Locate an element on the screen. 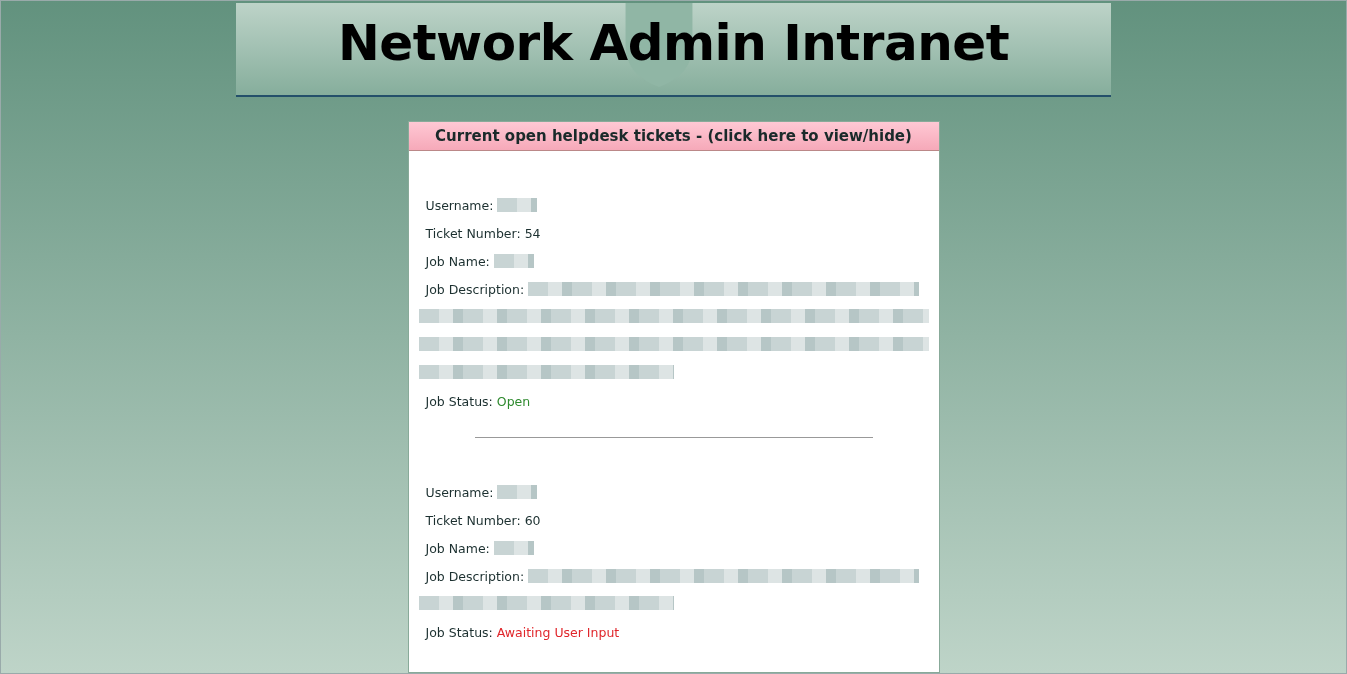  status-value: Awaiting User Input is located at coordinates (558, 632).